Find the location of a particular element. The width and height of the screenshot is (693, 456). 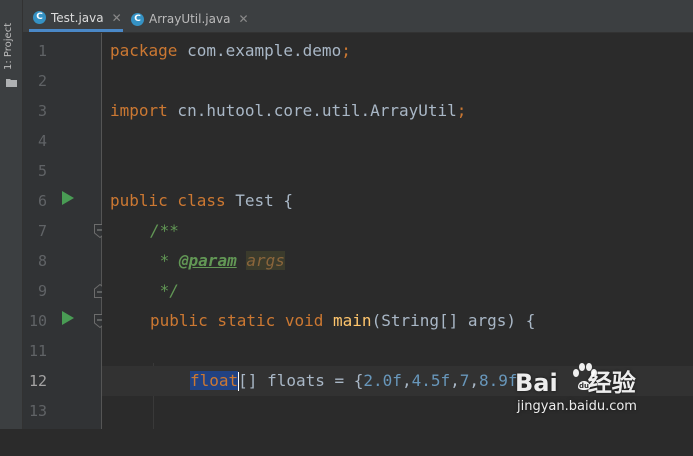

code-text: cn.hutool.core.util.ArrayUtil is located at coordinates (312, 110).